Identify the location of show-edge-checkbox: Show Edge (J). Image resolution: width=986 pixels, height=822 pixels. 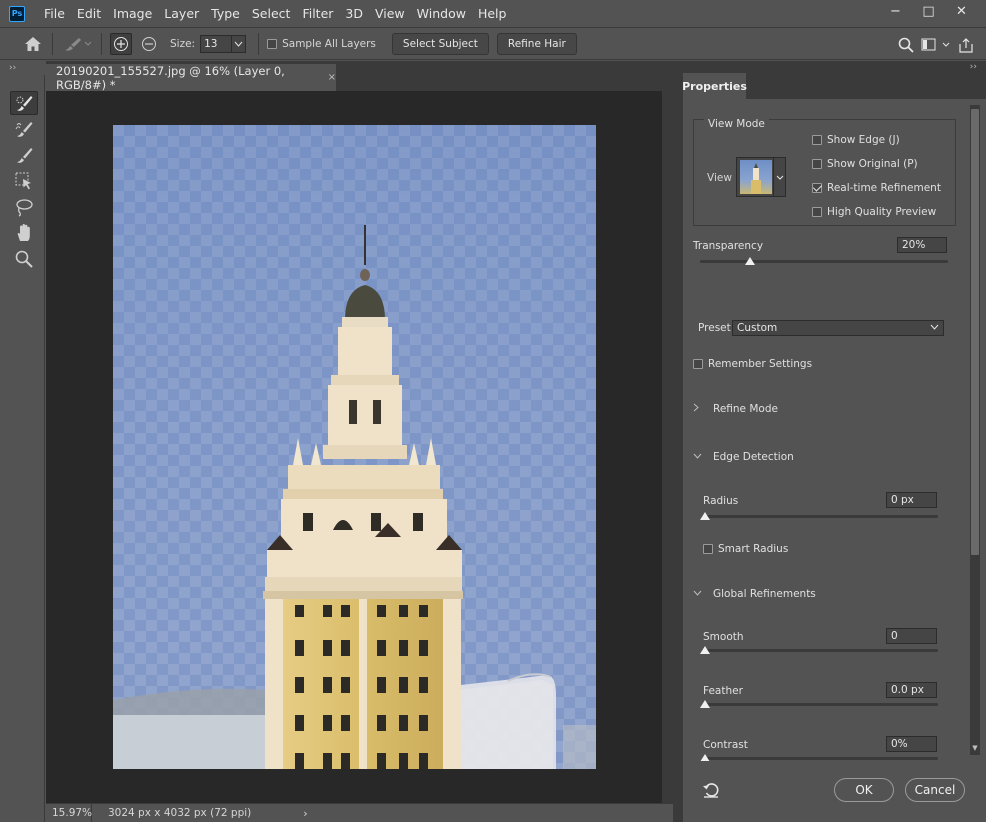
(856, 140).